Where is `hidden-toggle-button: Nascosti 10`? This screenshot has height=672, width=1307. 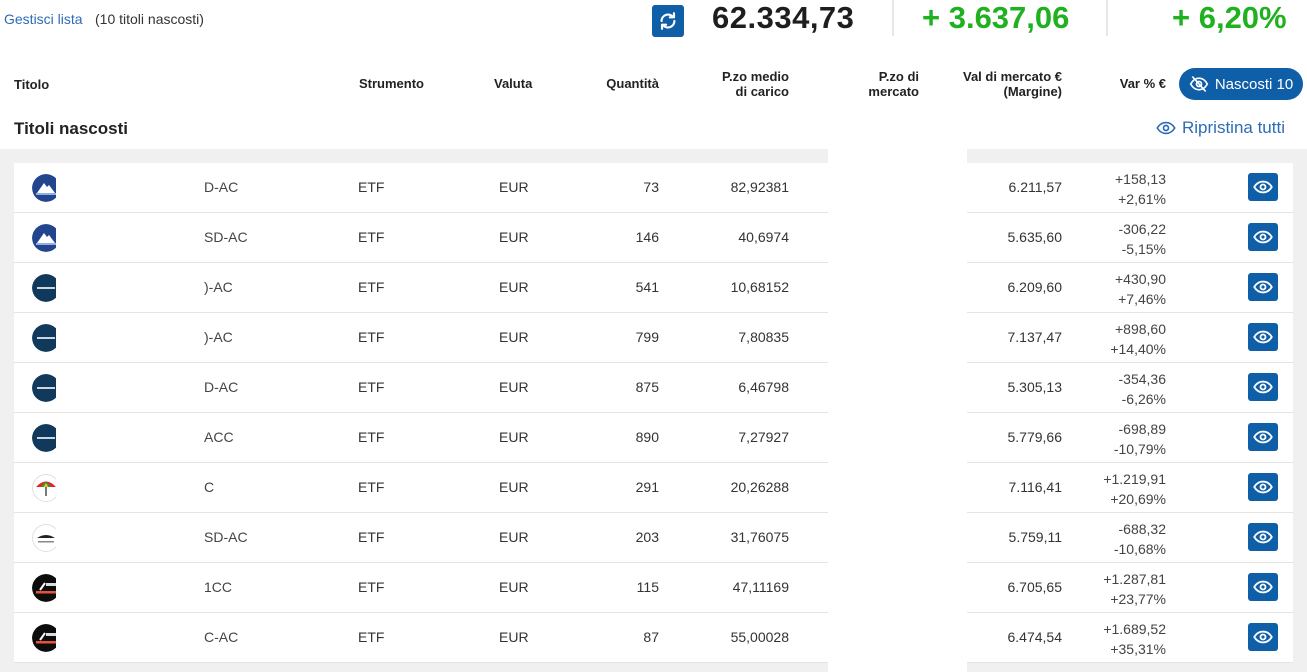
hidden-toggle-button: Nascosti 10 is located at coordinates (1241, 84).